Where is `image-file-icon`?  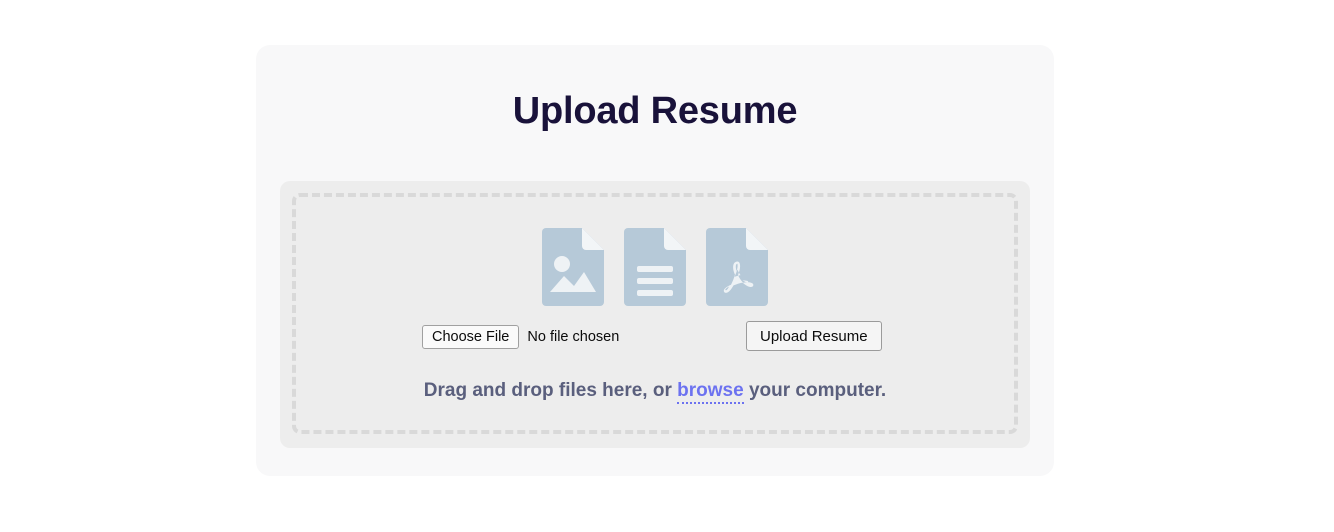 image-file-icon is located at coordinates (573, 267).